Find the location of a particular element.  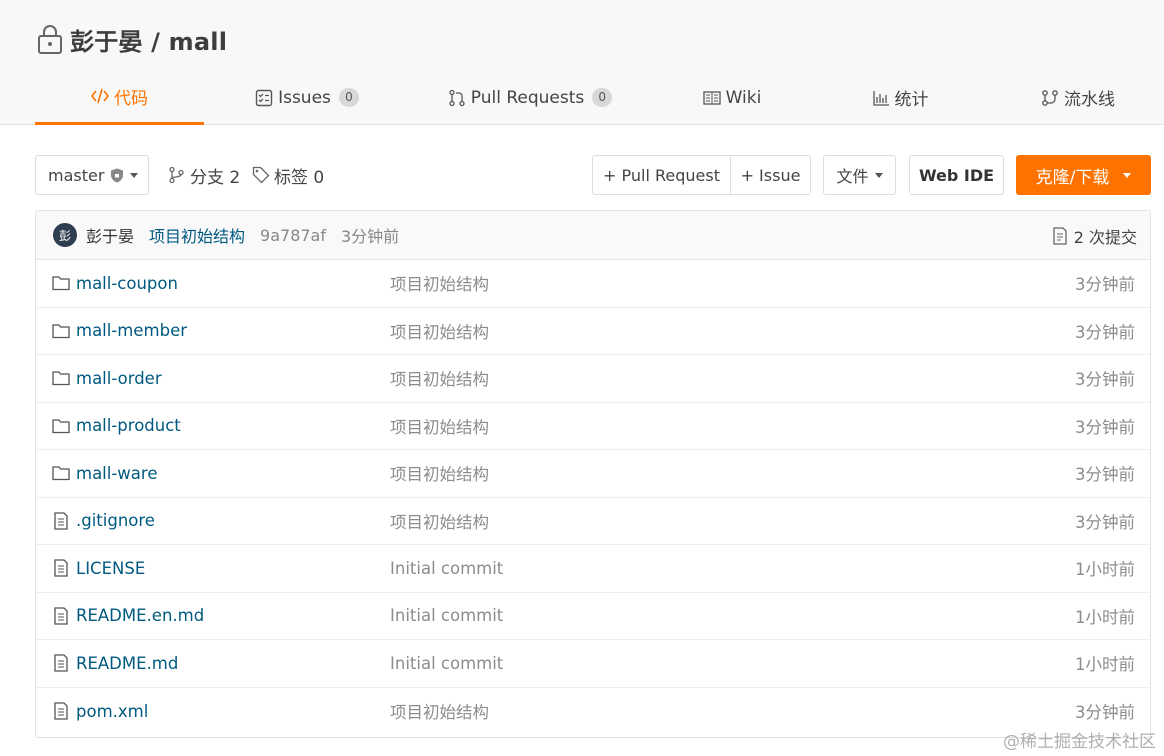

stats-icon is located at coordinates (881, 98).